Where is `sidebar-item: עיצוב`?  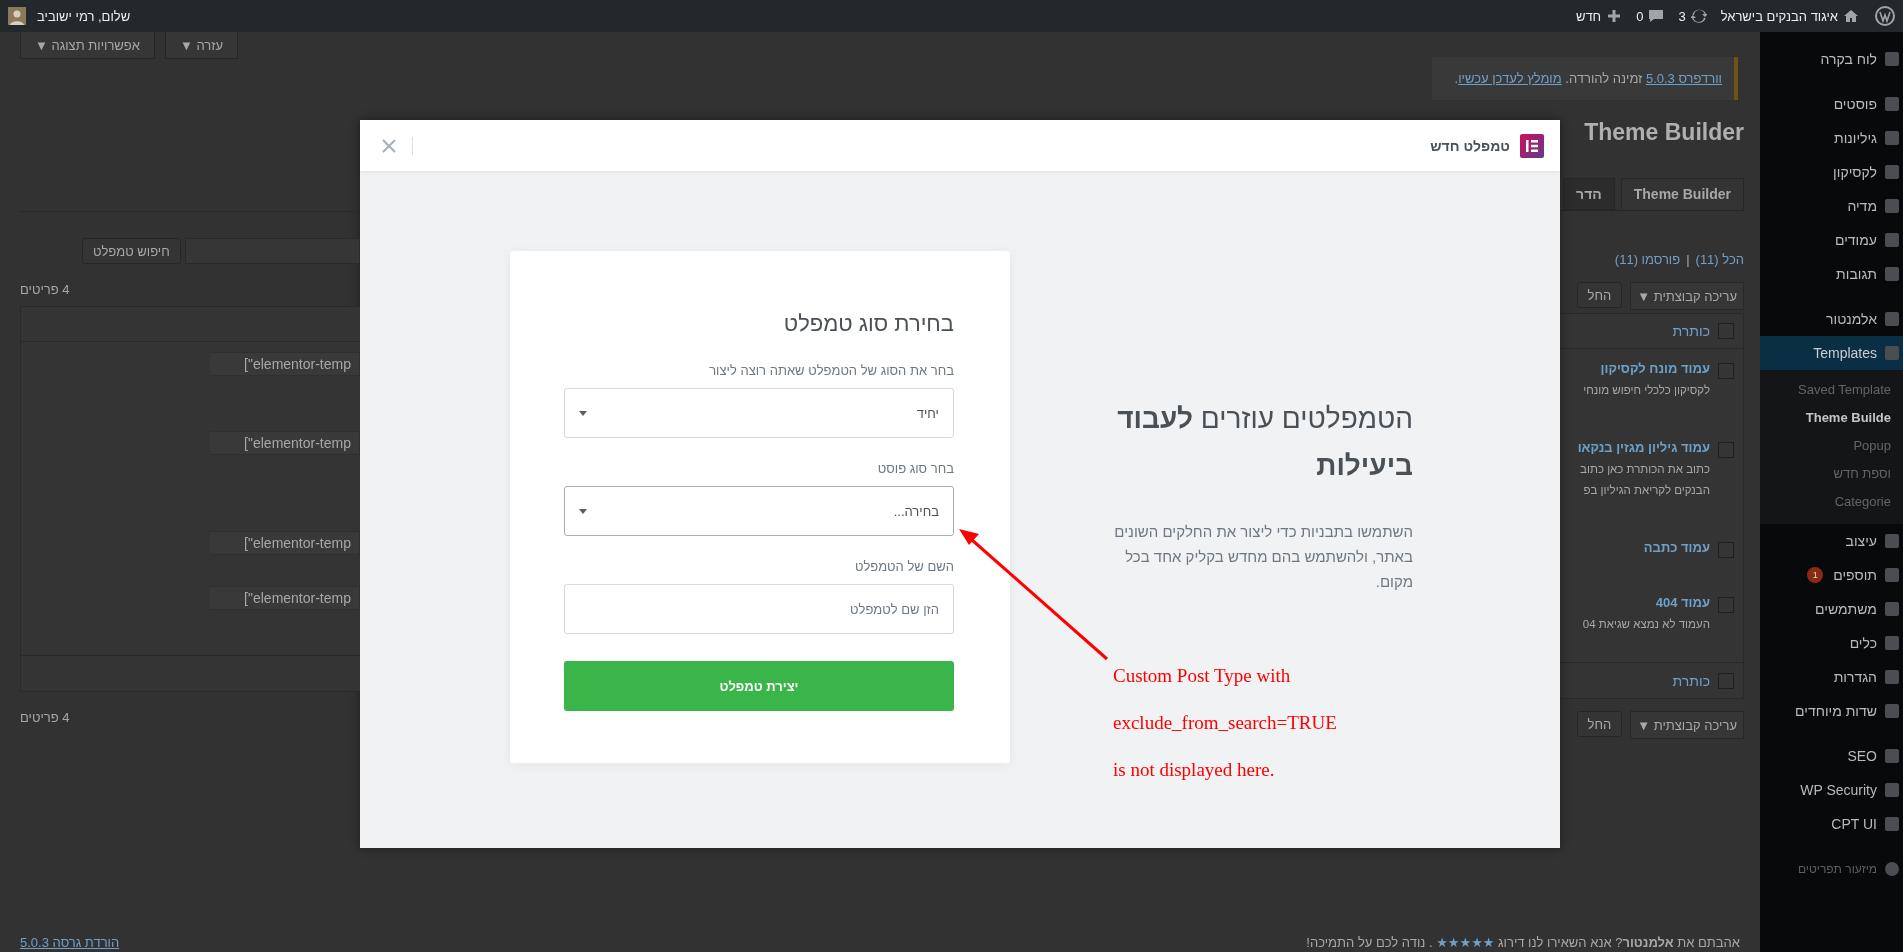
sidebar-item: עיצוב is located at coordinates (1831, 541).